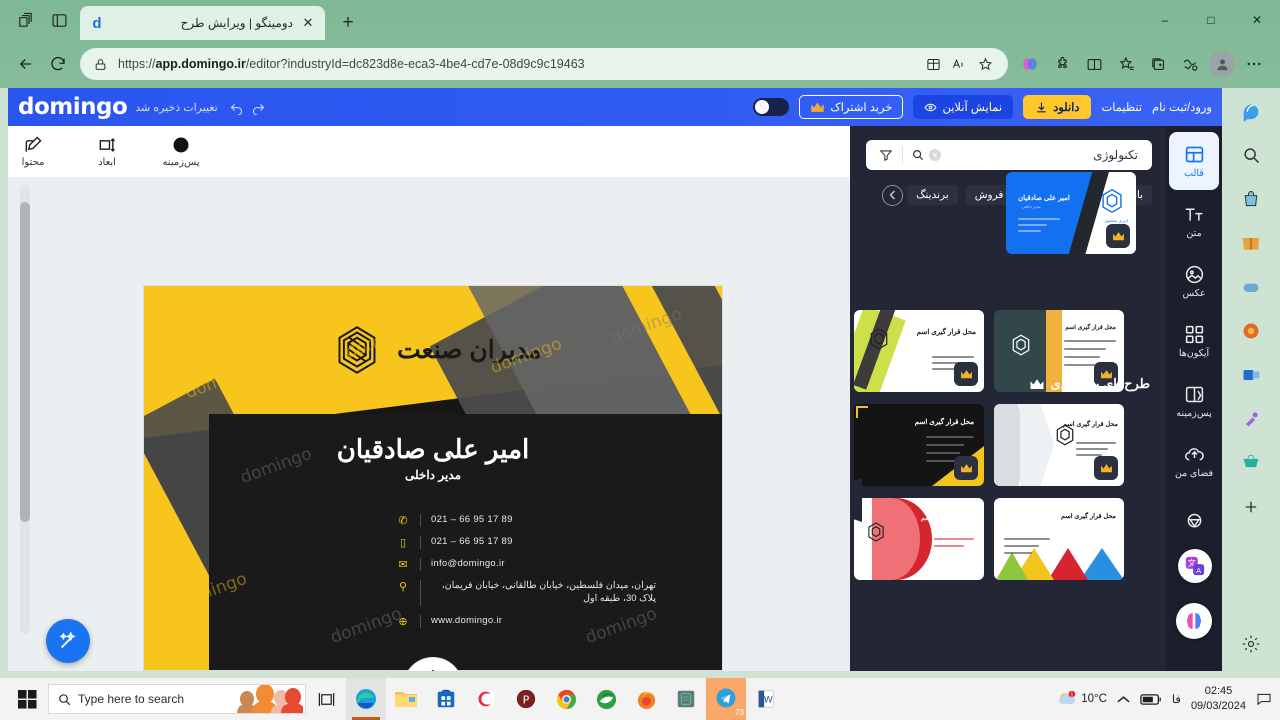 This screenshot has height=720, width=1280. What do you see at coordinates (73, 107) in the screenshot?
I see `domingo-logo: domingo` at bounding box center [73, 107].